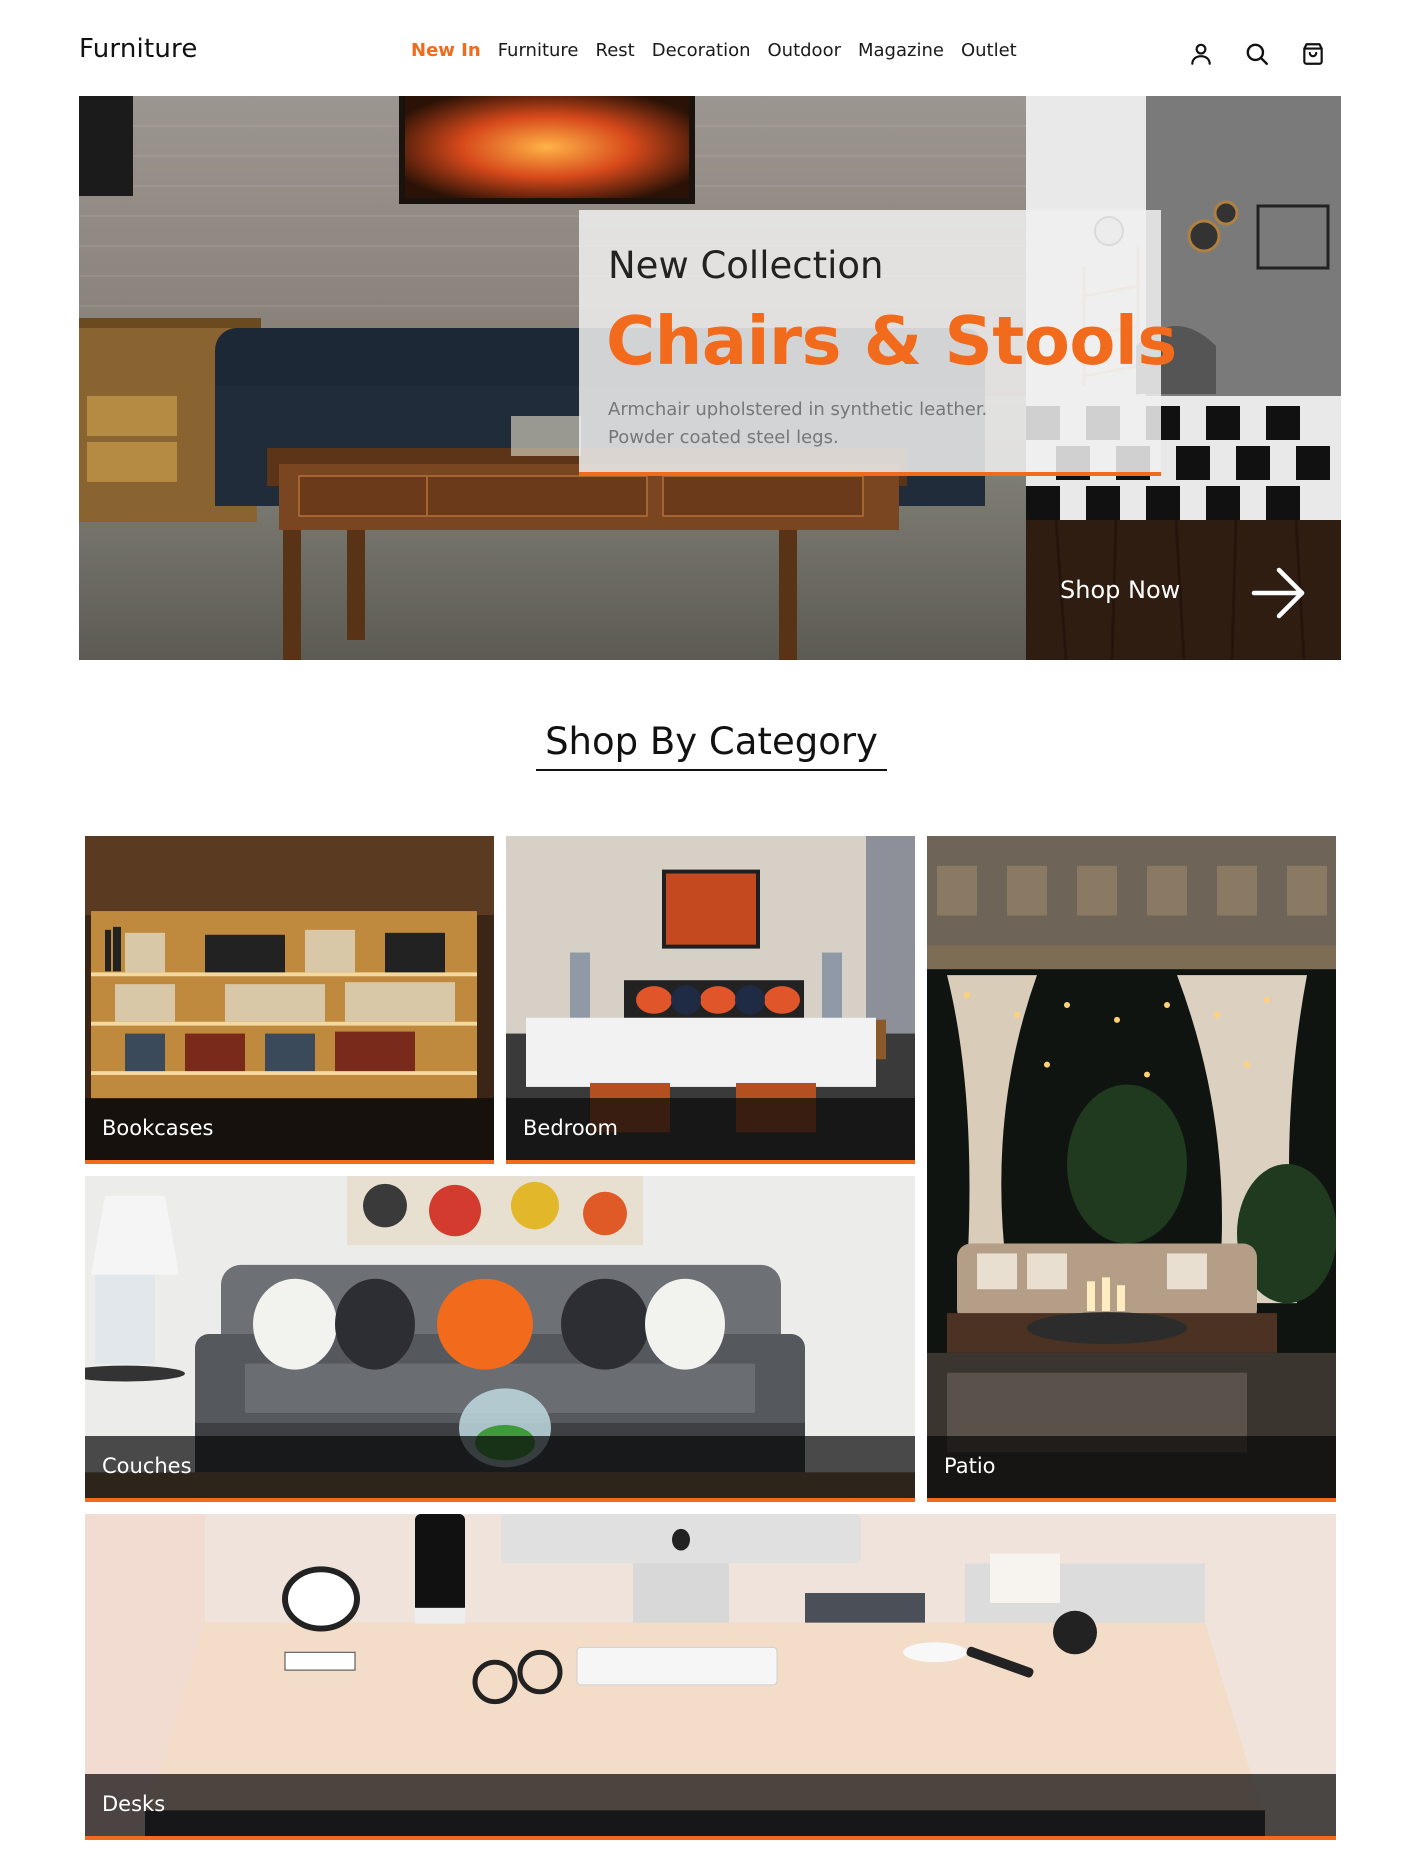  Describe the element at coordinates (158, 1128) in the screenshot. I see `tile-label-bookcases: Bookcases` at that location.